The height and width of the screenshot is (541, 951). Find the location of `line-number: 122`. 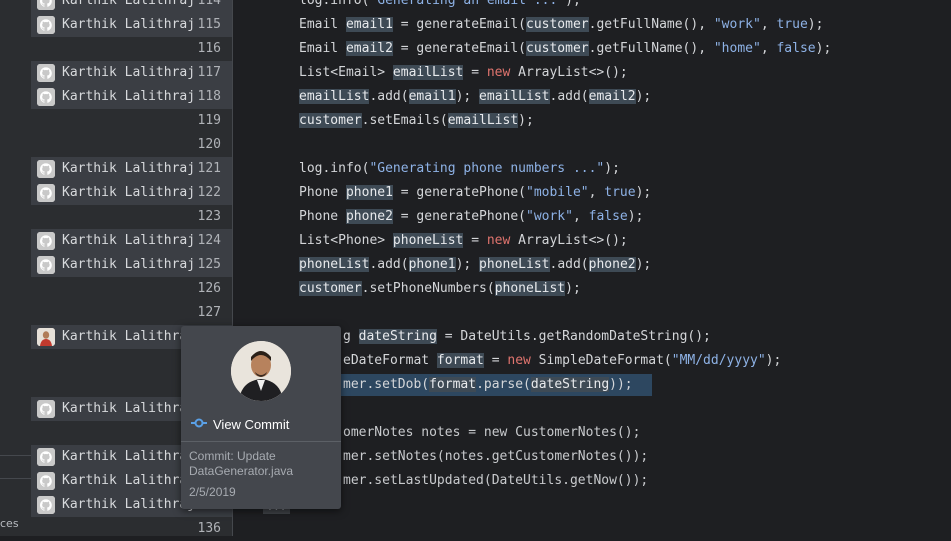

line-number: 122 is located at coordinates (209, 192).